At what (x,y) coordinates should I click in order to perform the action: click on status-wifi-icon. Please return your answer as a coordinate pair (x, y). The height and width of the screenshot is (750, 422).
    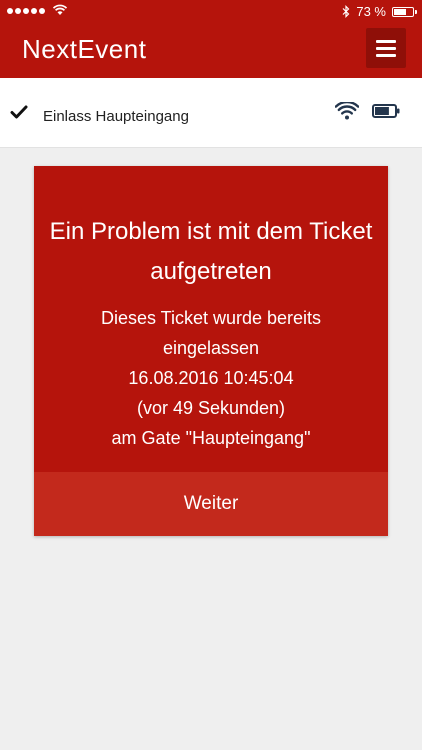
    Looking at the image, I should click on (60, 11).